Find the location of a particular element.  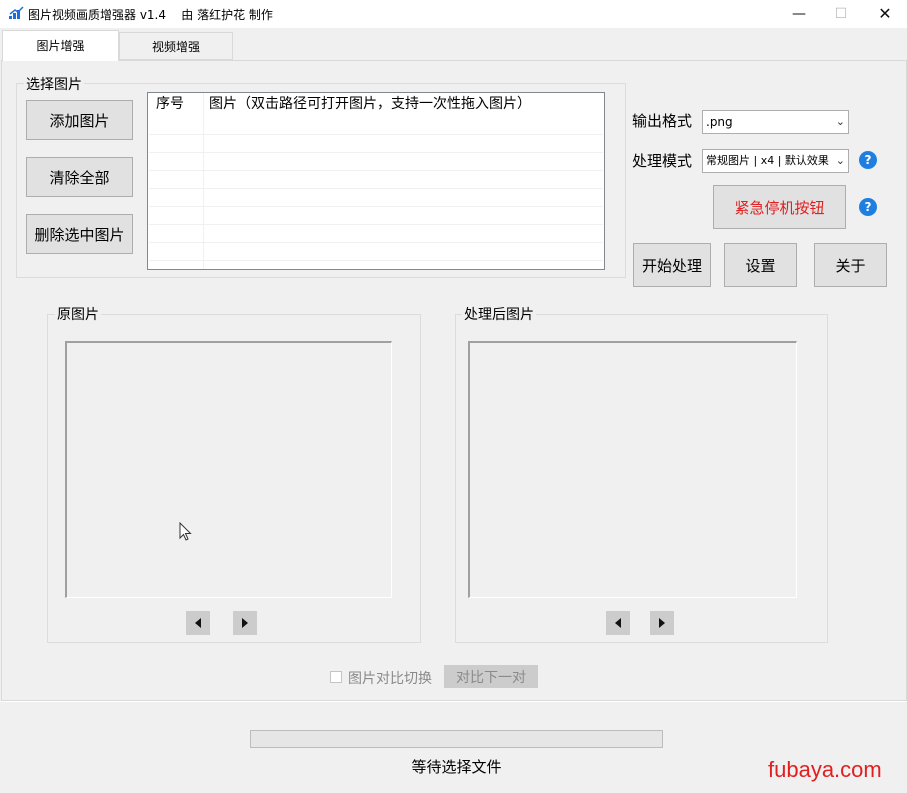

column-header-image: 图片（双击路径可打开图片，支持一次性拖入图片） is located at coordinates (370, 105).